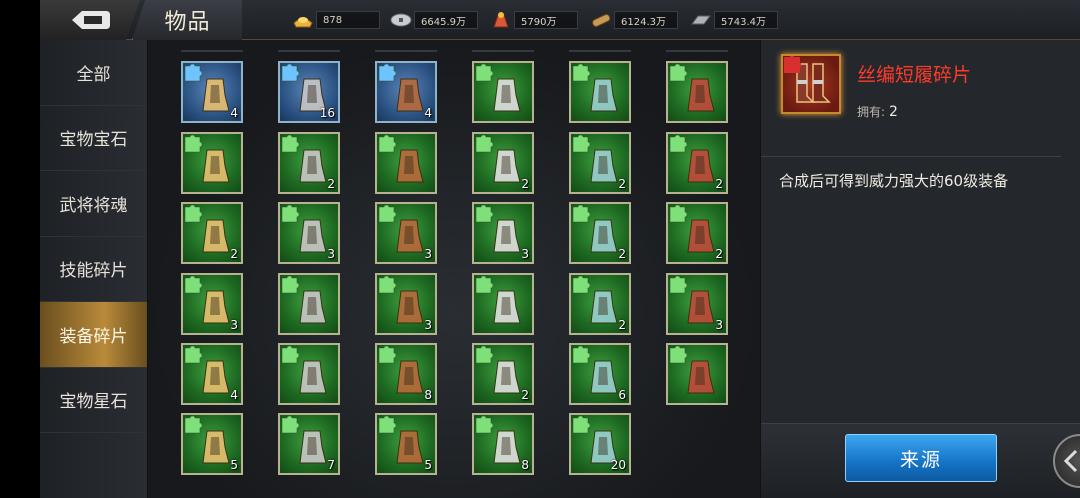 This screenshot has width=1080, height=498. I want to click on armored-boots-fragment-icon, so click(216, 166).